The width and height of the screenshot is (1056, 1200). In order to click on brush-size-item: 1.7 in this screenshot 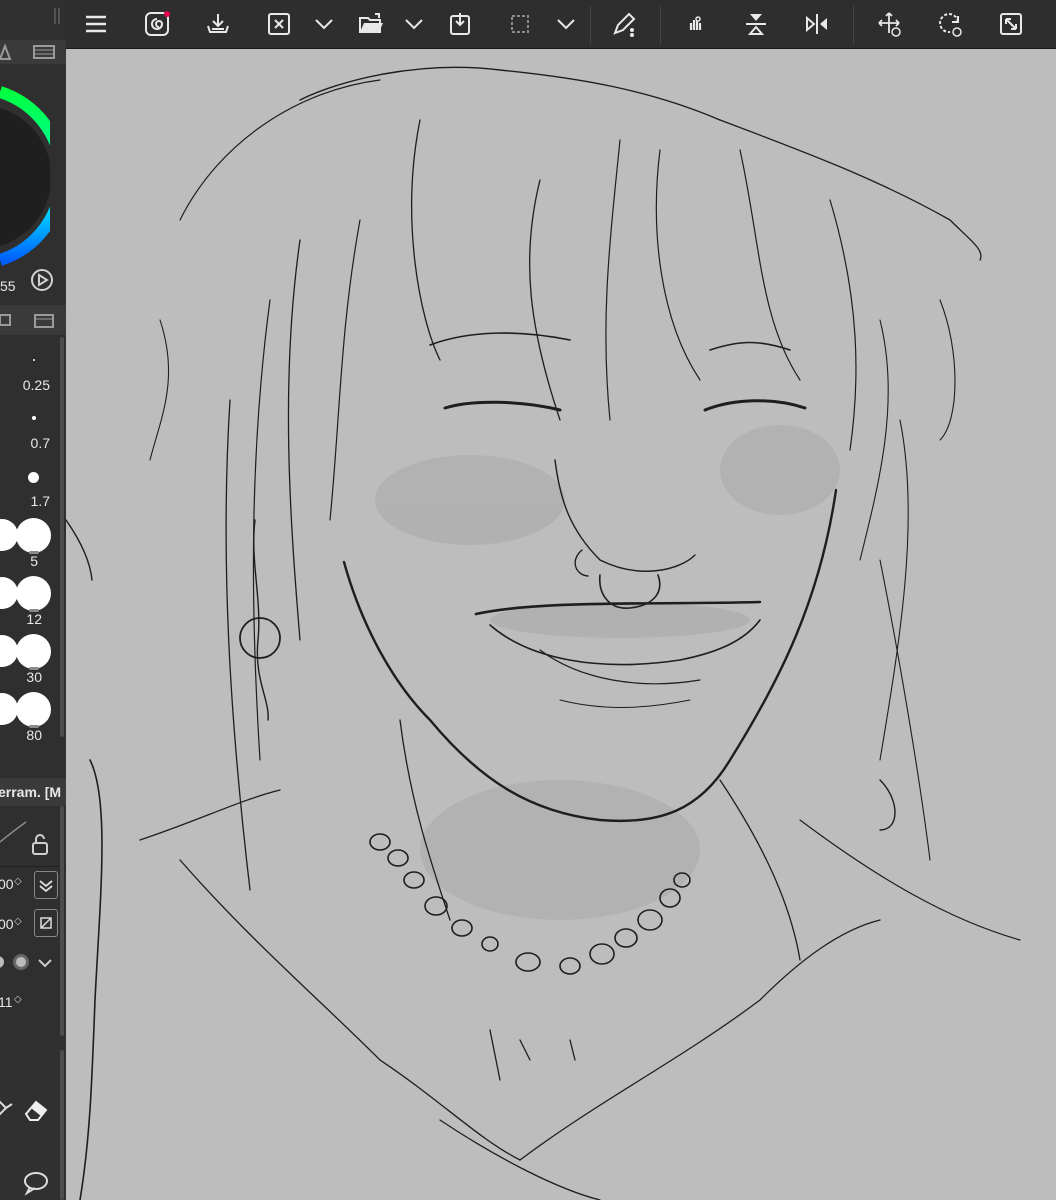, I will do `click(30, 489)`.